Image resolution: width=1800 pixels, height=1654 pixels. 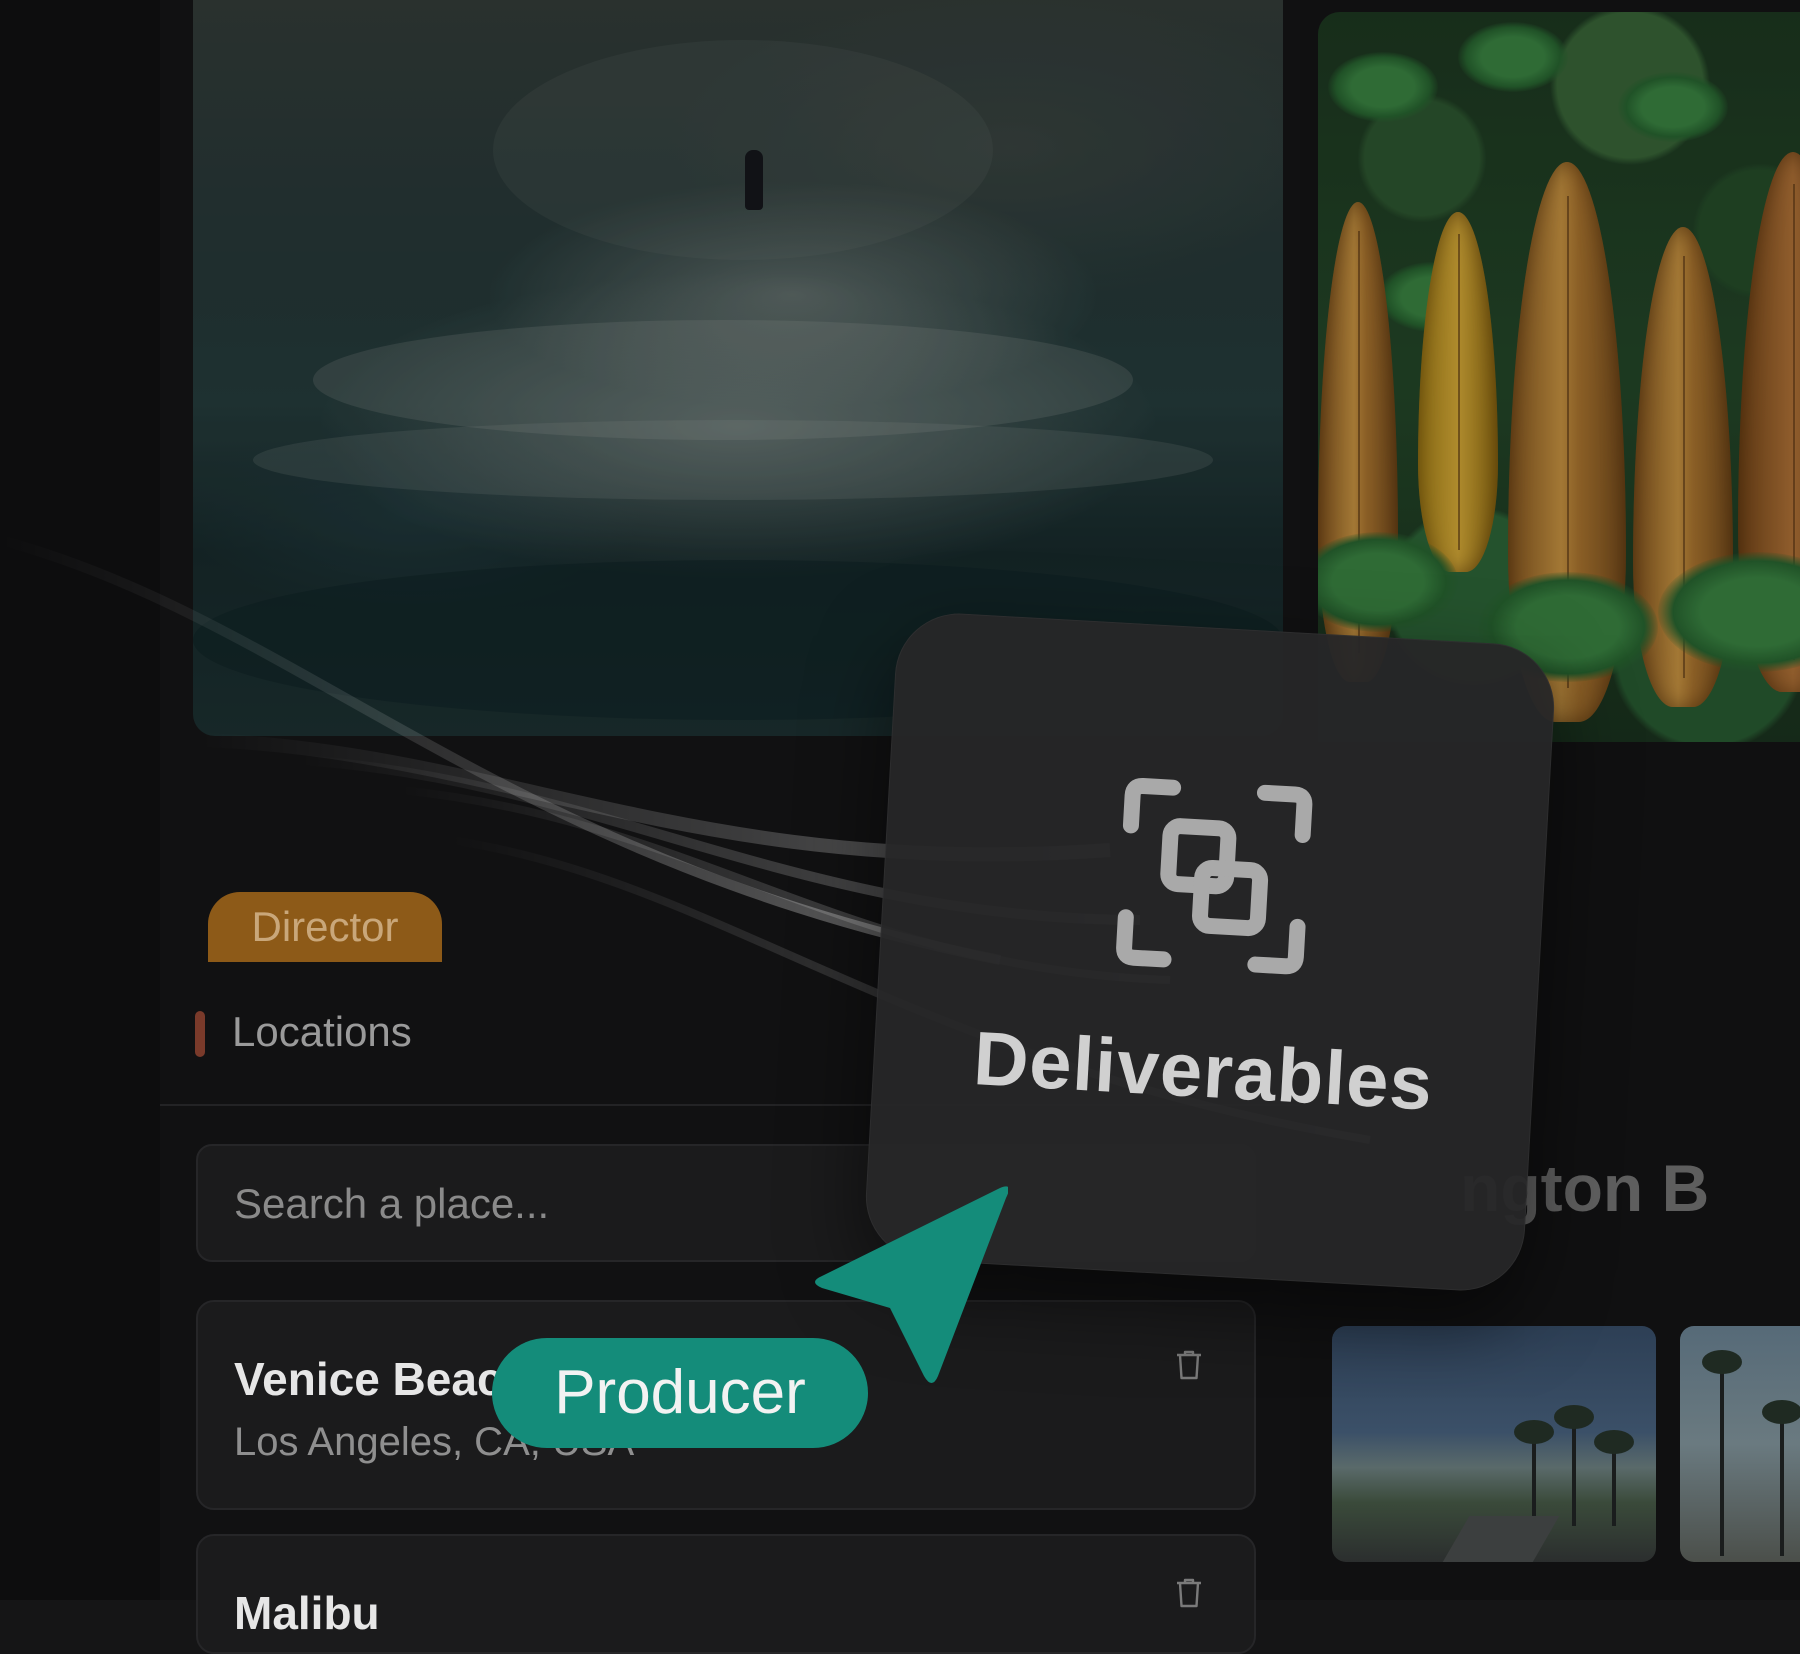 I want to click on location-card: Malibu, so click(x=726, y=1594).